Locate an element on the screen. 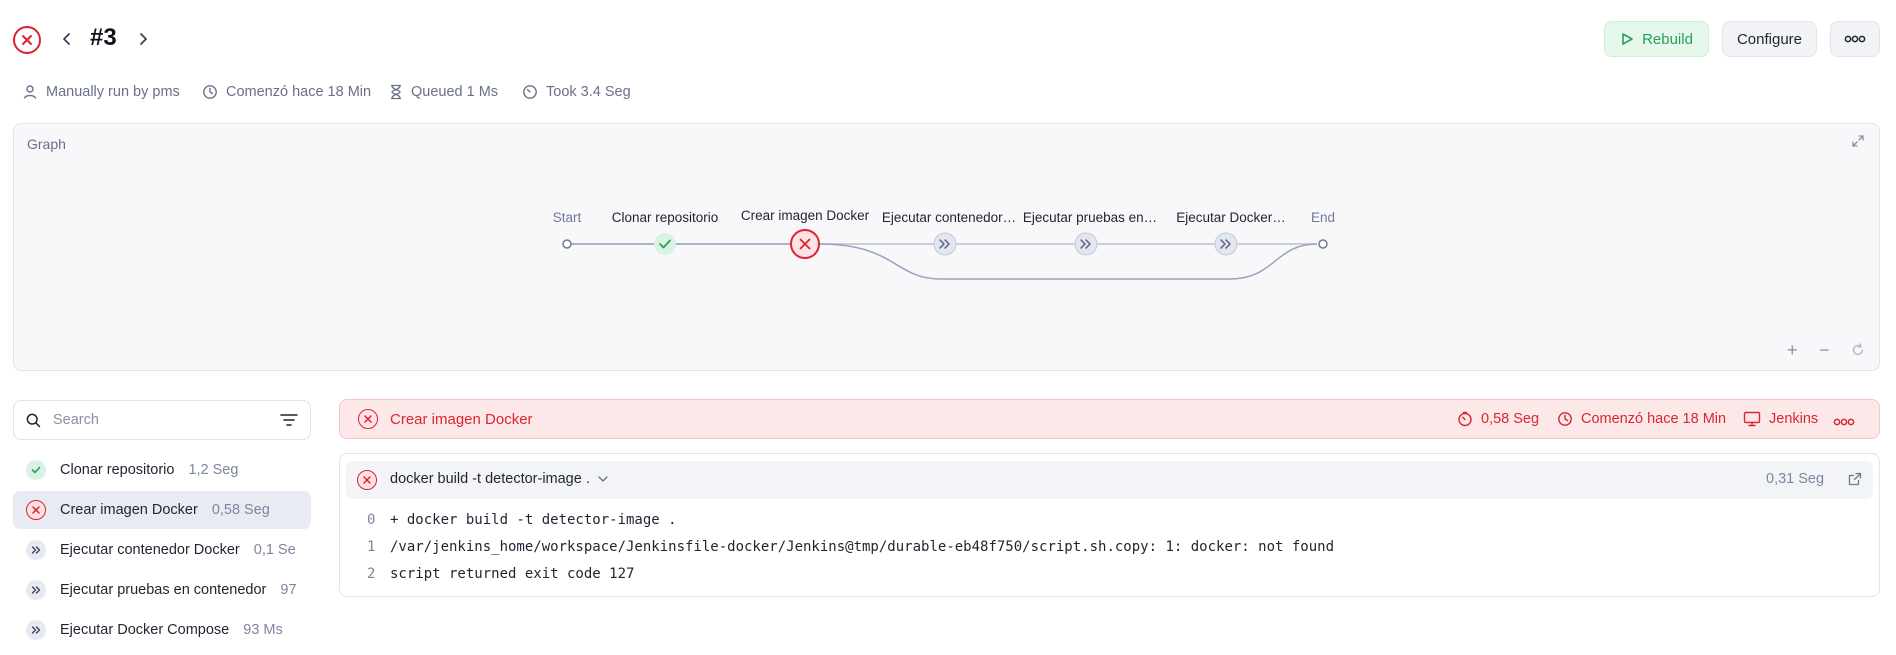 The image size is (1896, 655). log-line-number: 2 is located at coordinates (371, 574).